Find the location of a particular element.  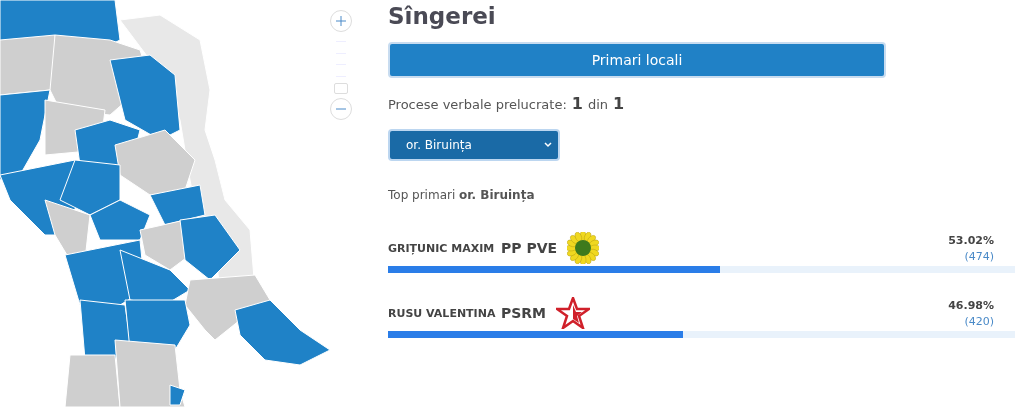

plus-icon is located at coordinates (341, 21).